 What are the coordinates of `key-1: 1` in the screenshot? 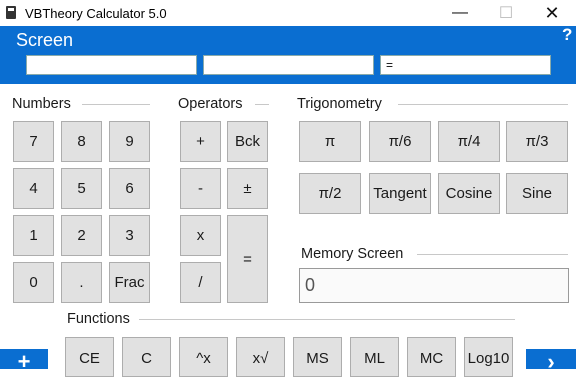 It's located at (33, 235).